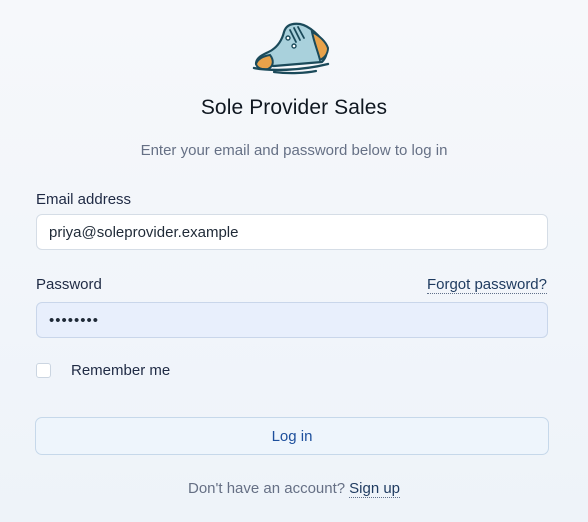 Image resolution: width=588 pixels, height=522 pixels. I want to click on password-field, so click(292, 320).